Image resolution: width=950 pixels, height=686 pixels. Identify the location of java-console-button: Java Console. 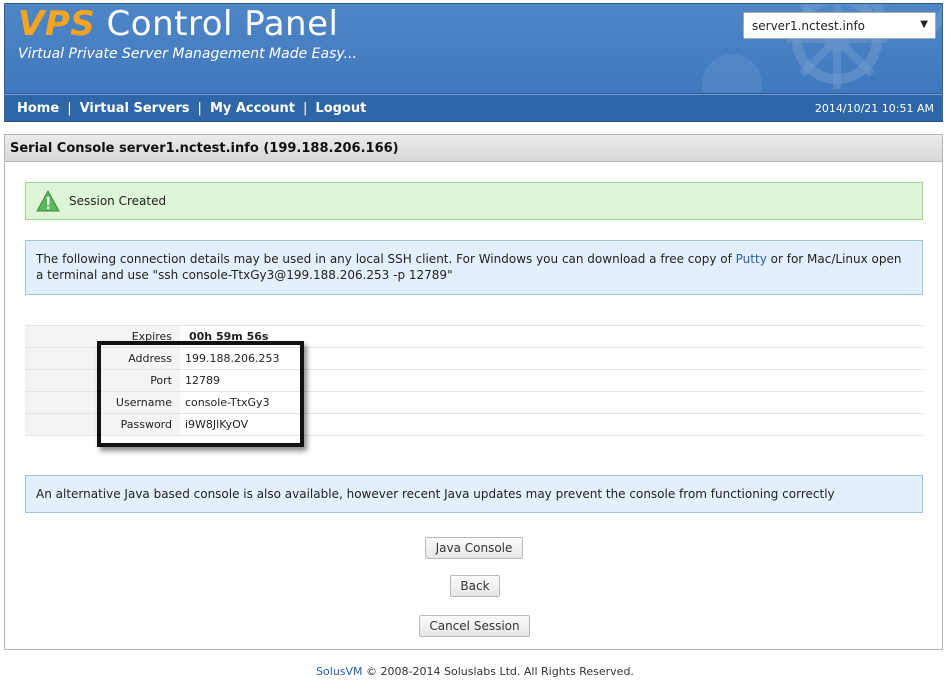
(474, 548).